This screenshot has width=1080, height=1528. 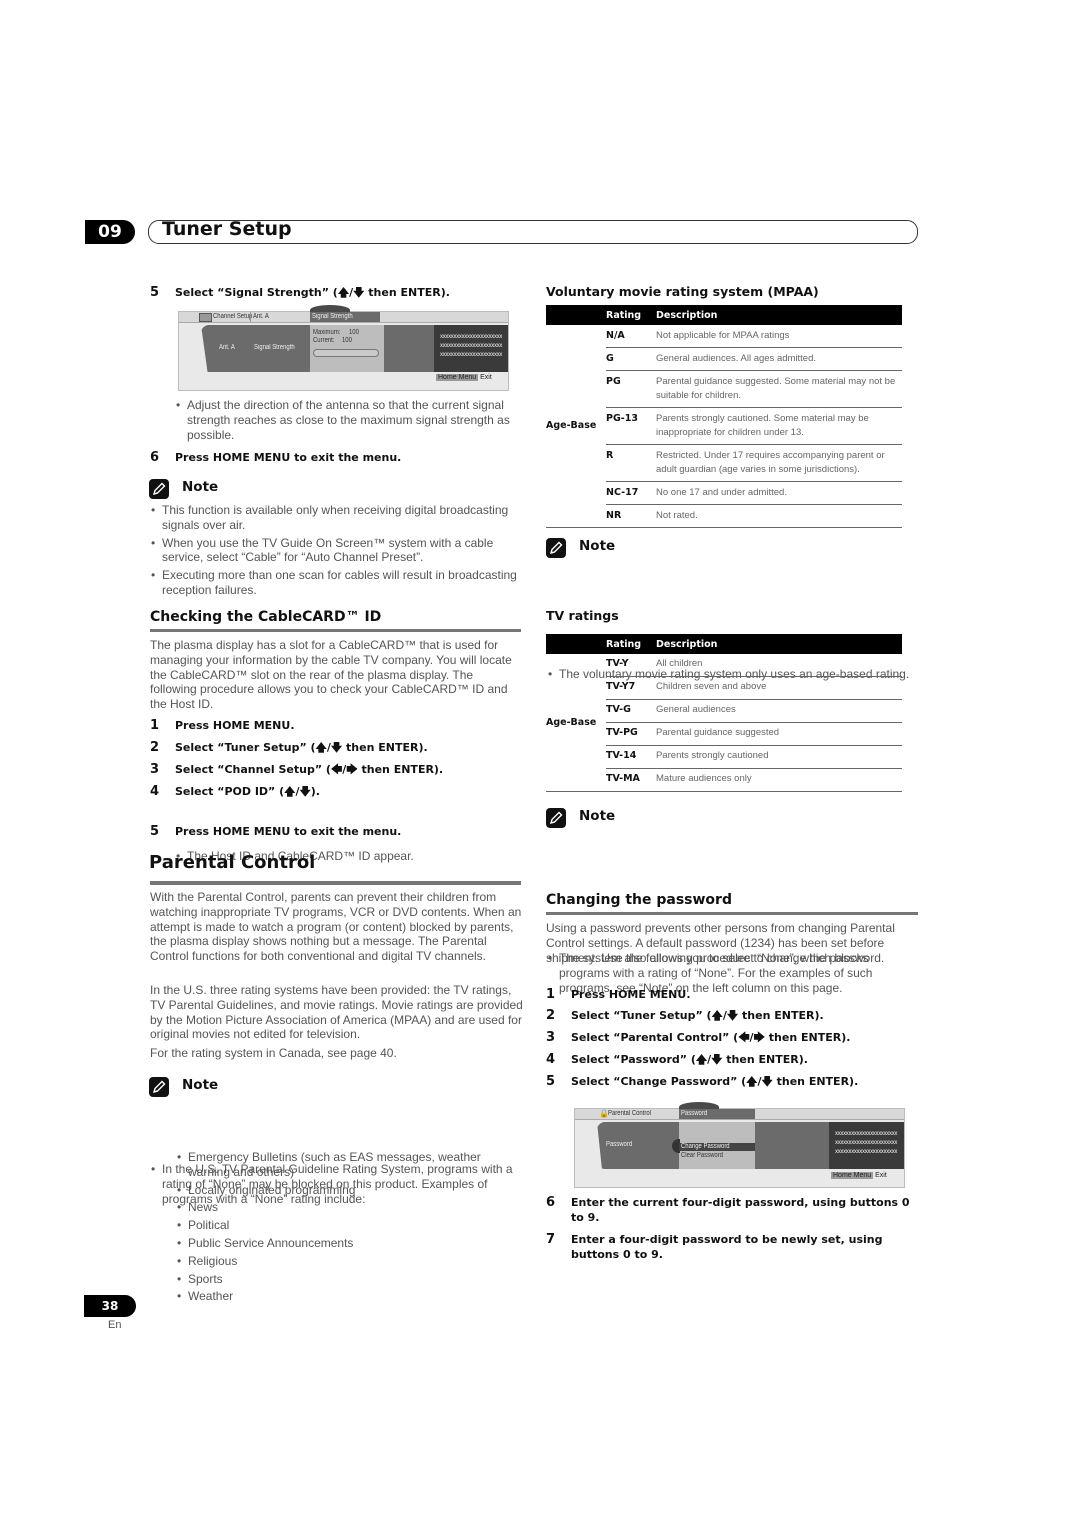 What do you see at coordinates (110, 232) in the screenshot?
I see `chapter-number-badge: 09` at bounding box center [110, 232].